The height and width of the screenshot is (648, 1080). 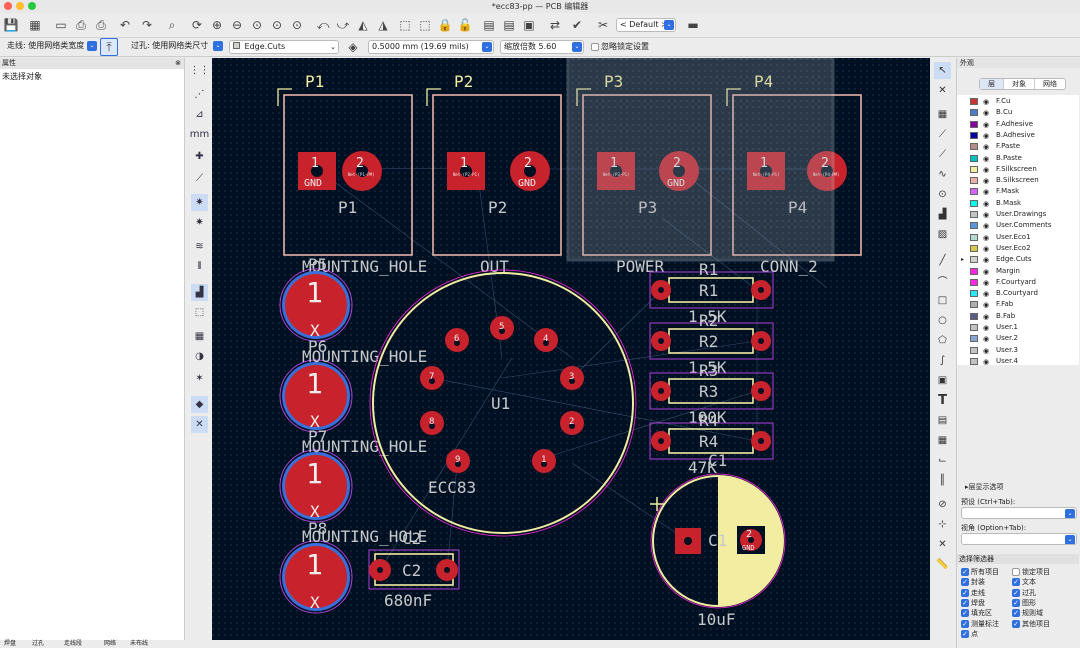 I want to click on layer-row: ◉ F.Paste, so click(x=1018, y=146).